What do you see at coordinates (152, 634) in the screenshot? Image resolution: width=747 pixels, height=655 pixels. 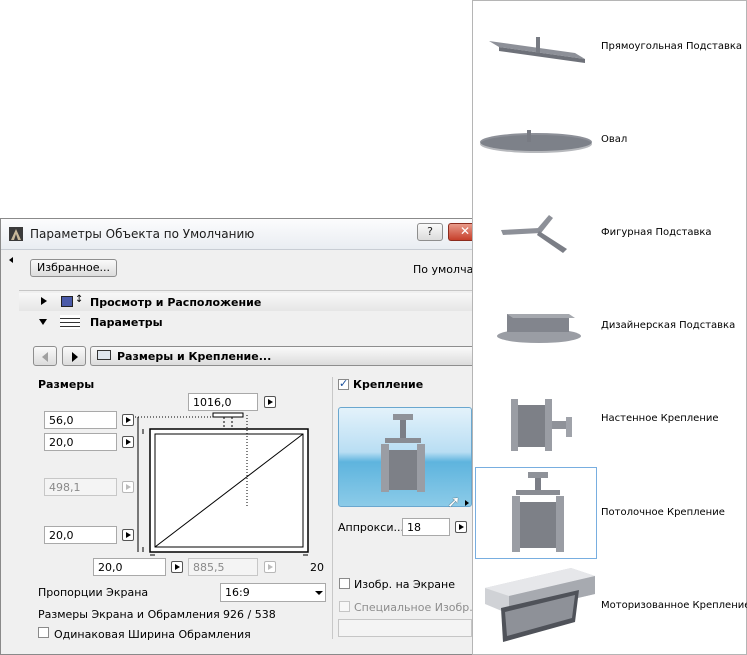 I see `same-frame-label: Одинаковая Ширина Обрамления` at bounding box center [152, 634].